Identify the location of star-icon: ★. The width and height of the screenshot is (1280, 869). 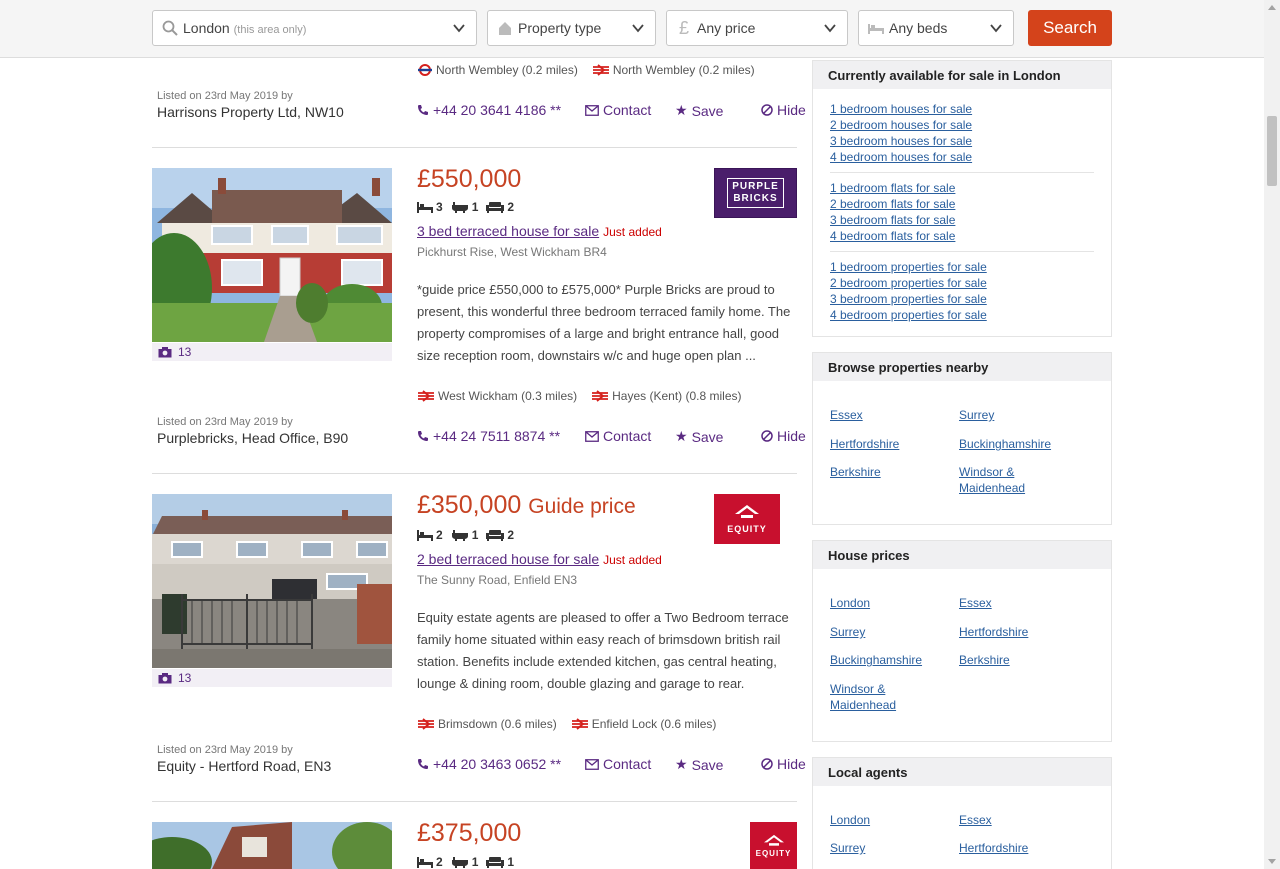
(681, 764).